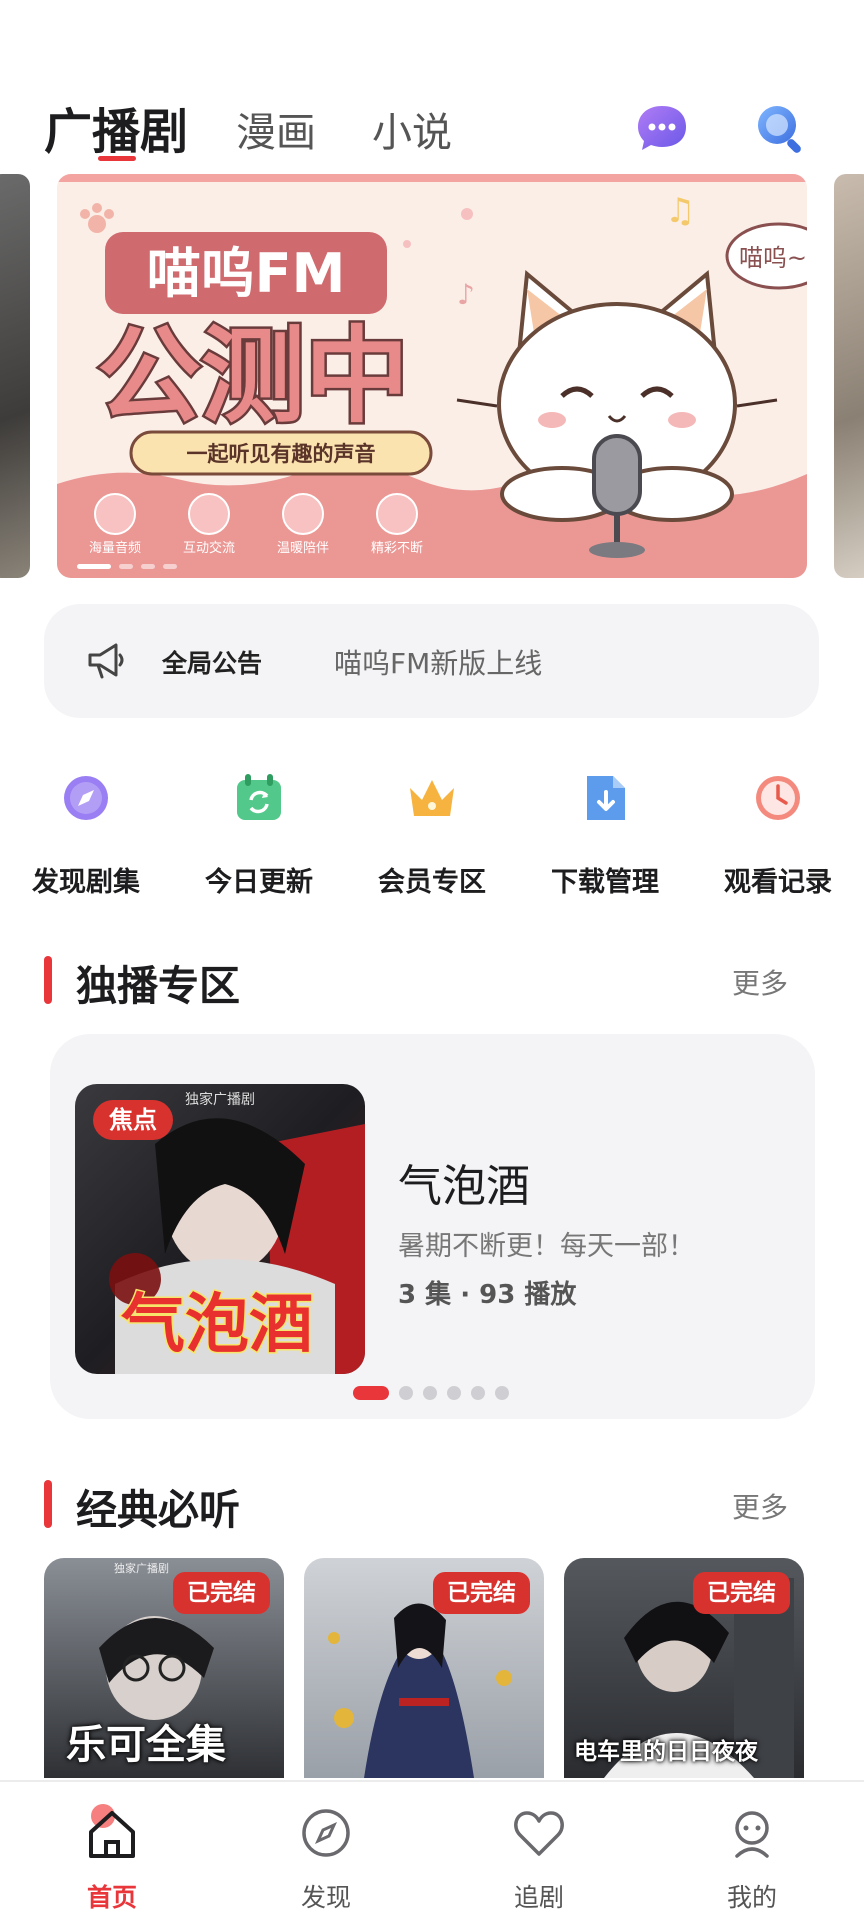  What do you see at coordinates (112, 1831) in the screenshot?
I see `home-icon` at bounding box center [112, 1831].